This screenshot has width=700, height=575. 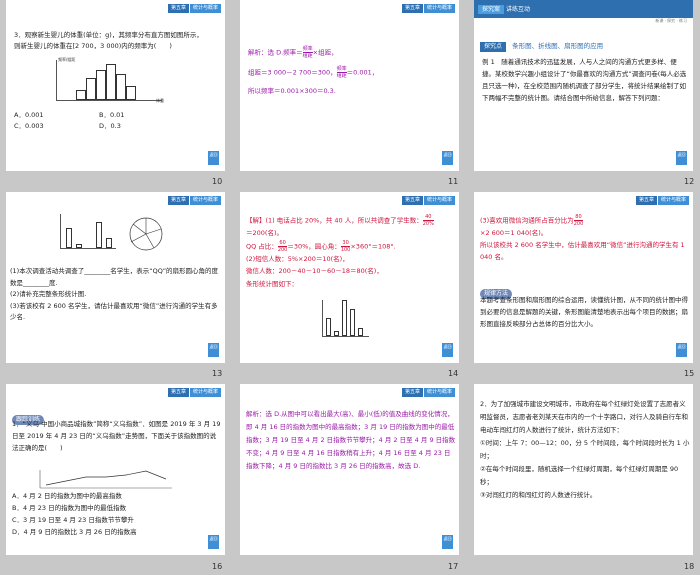 What do you see at coordinates (538, 495) in the screenshot?
I see `method-3: ③对闯红灯的和闯红灯的人数进行统计。` at bounding box center [538, 495].